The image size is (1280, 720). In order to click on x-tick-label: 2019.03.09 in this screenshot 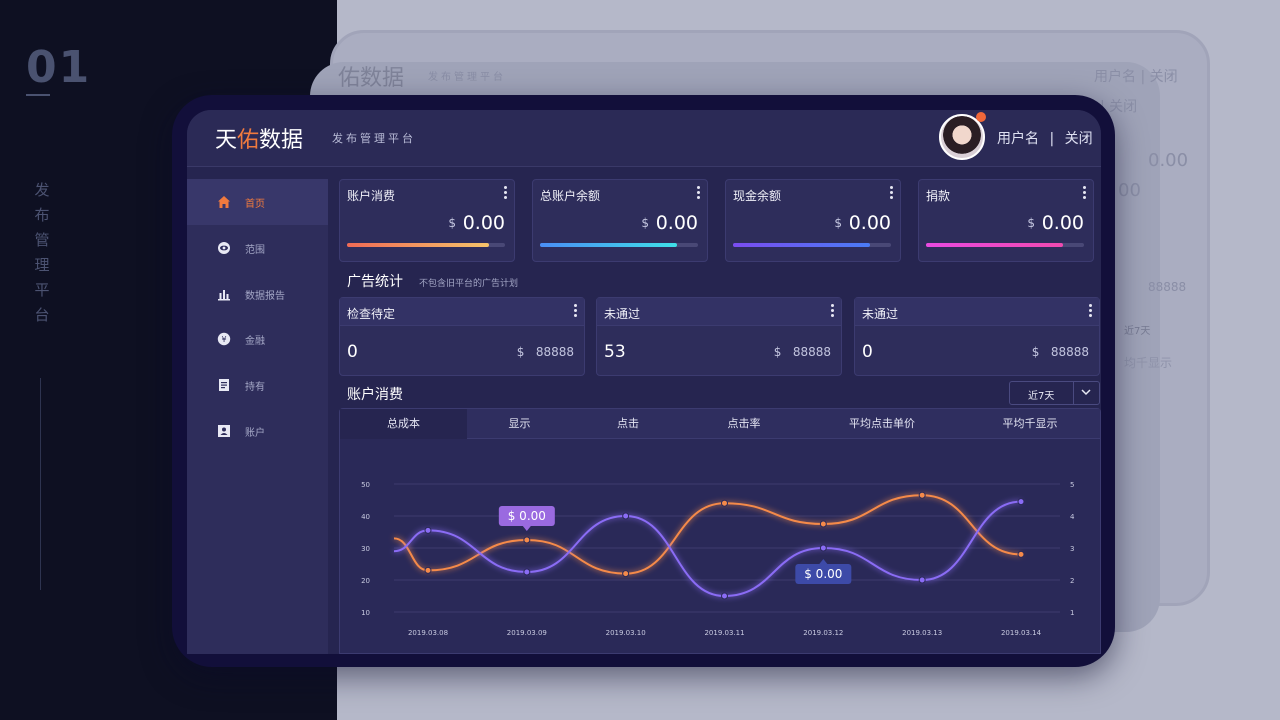, I will do `click(527, 633)`.